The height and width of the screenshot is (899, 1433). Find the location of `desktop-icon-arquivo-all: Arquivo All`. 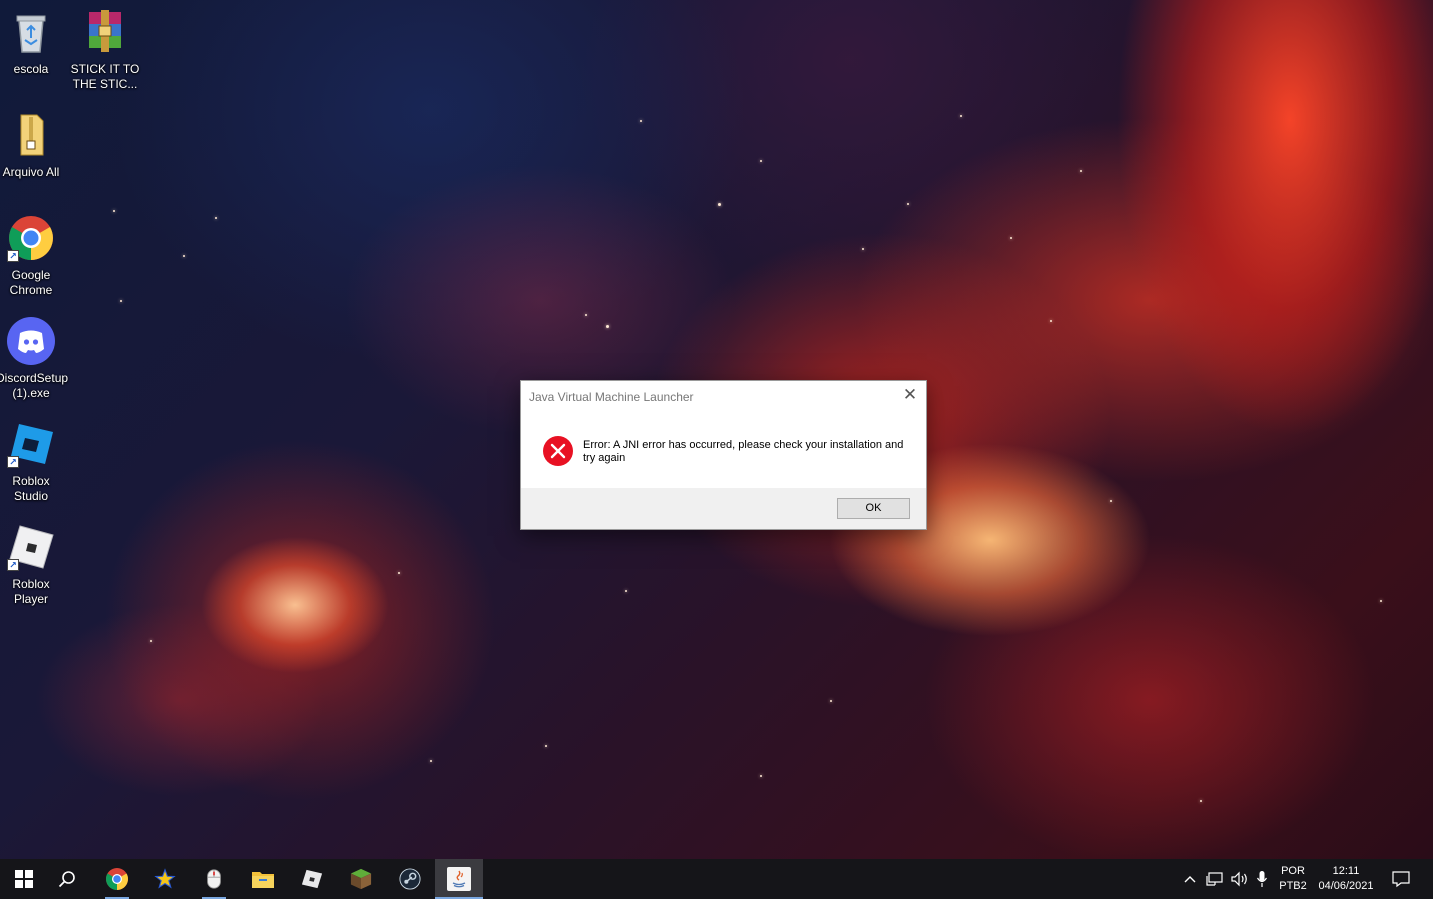

desktop-icon-arquivo-all: Arquivo All is located at coordinates (33, 145).